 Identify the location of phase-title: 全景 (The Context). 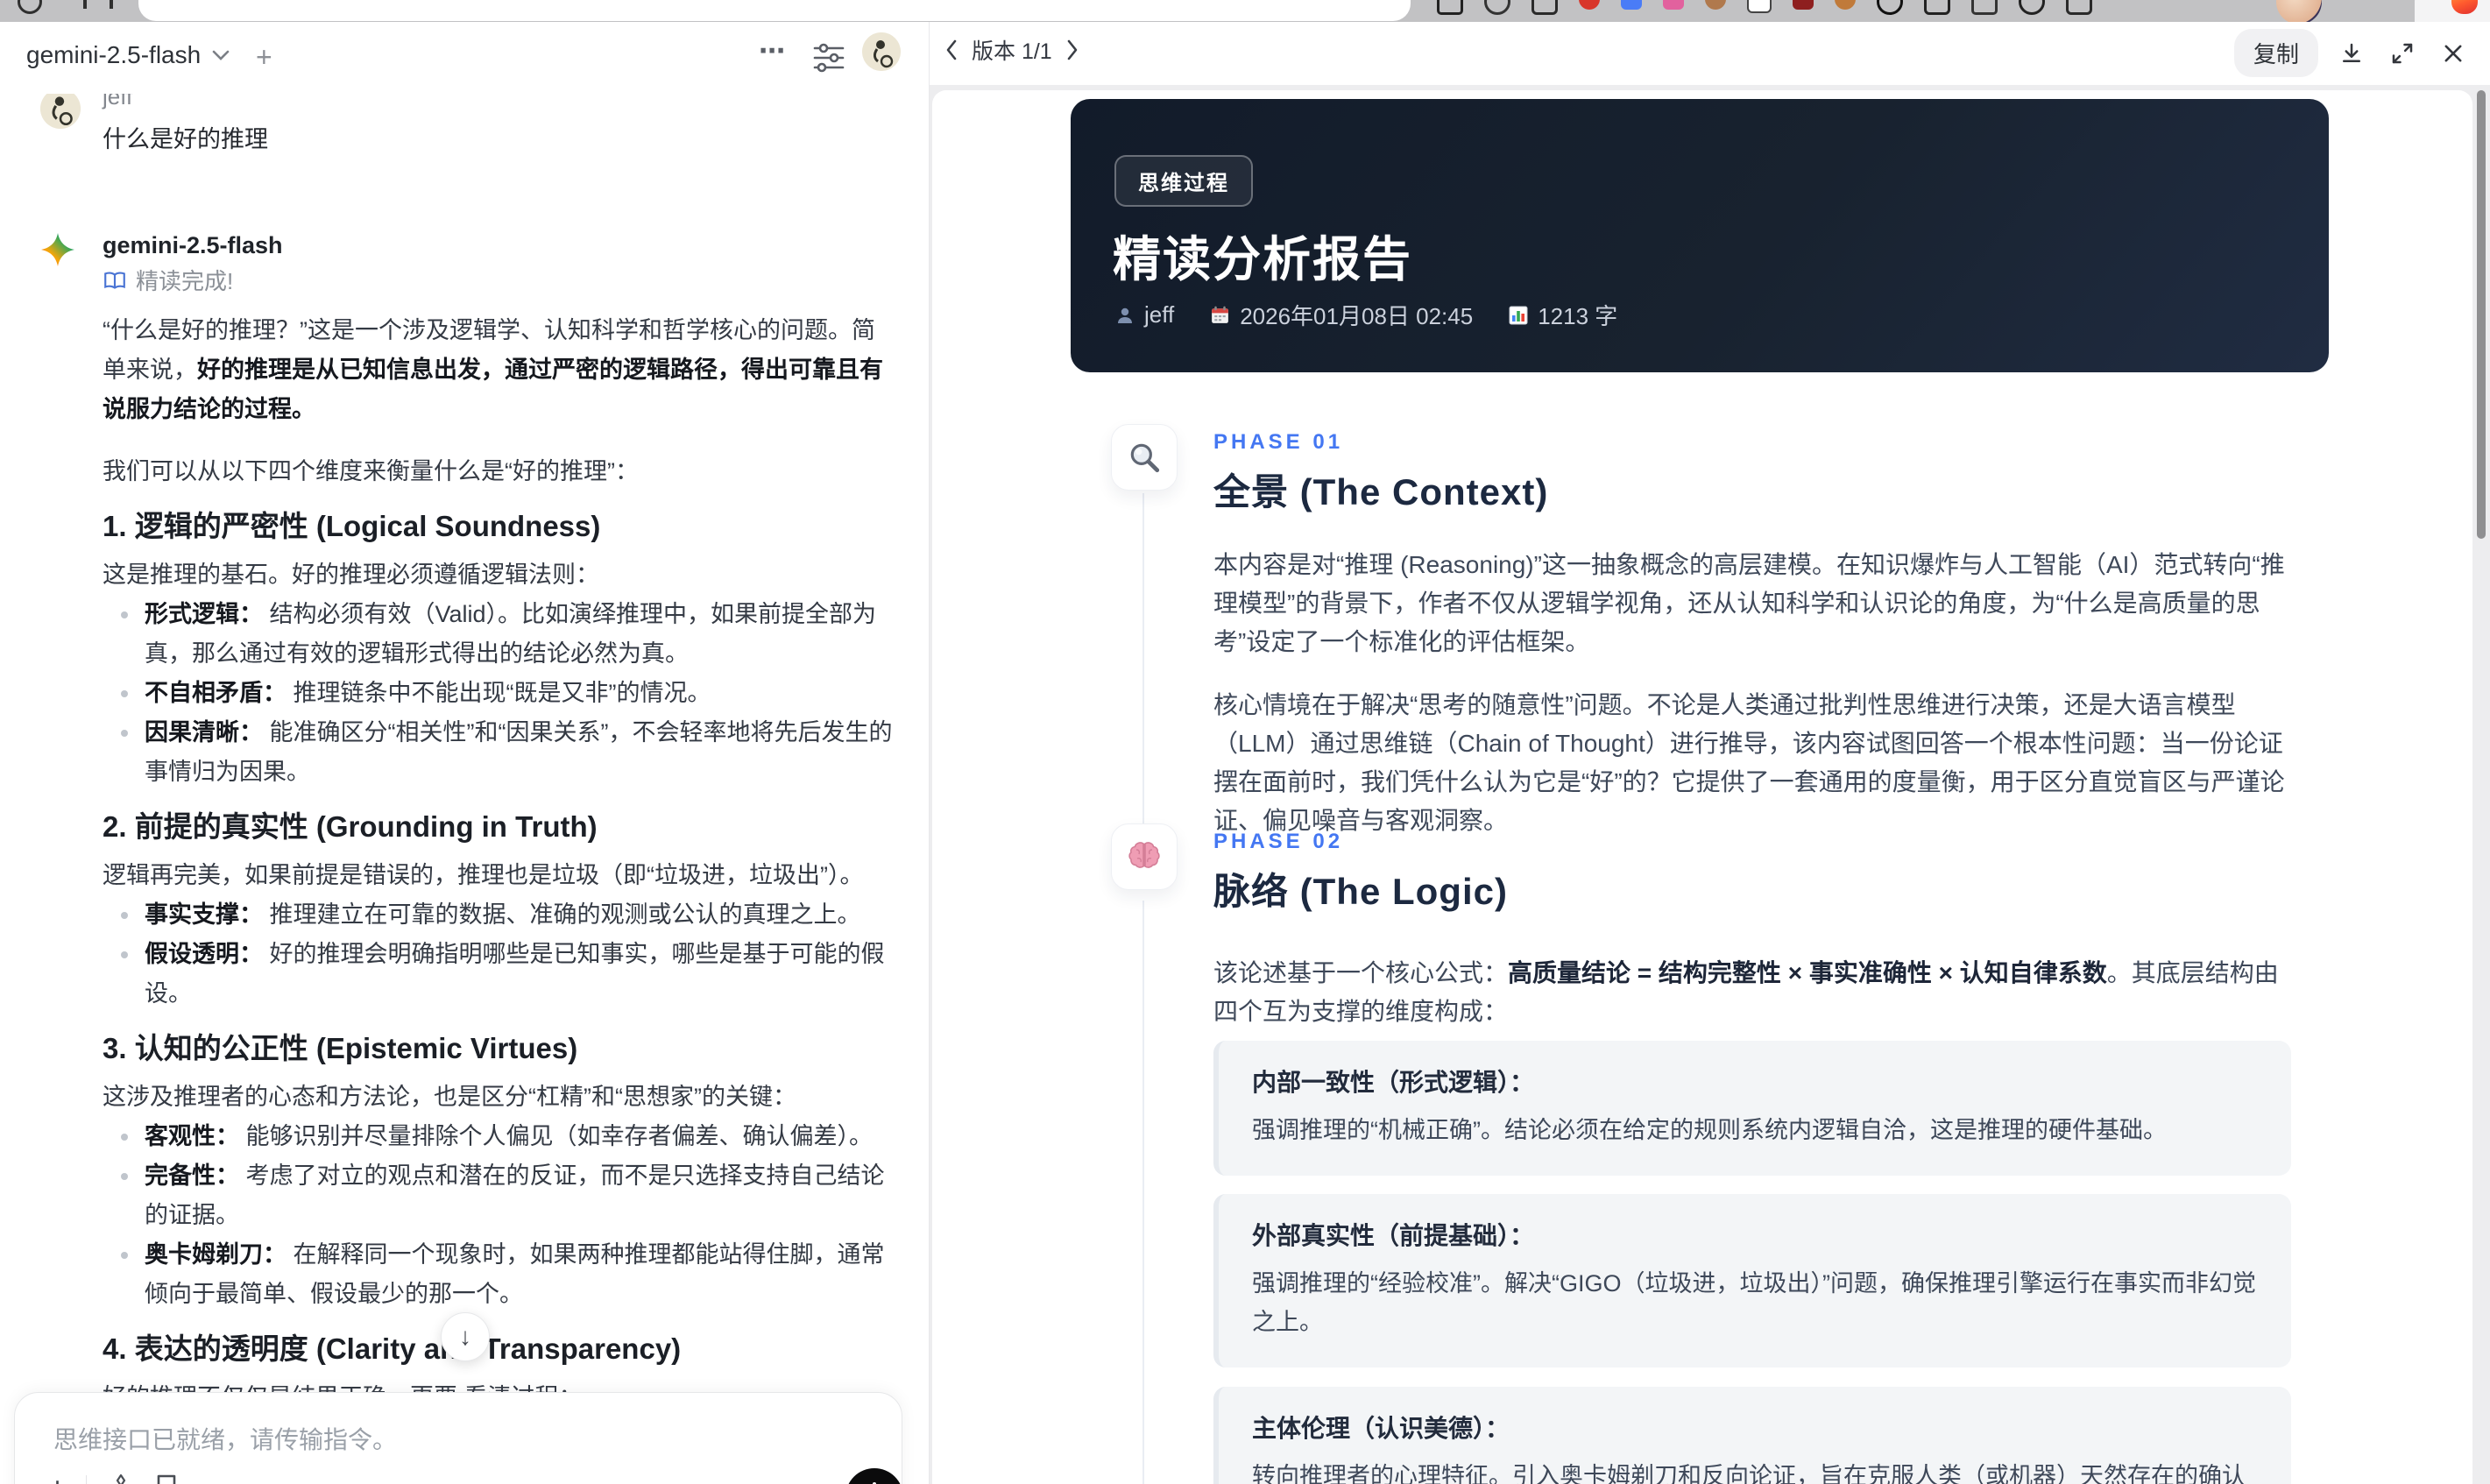
(1381, 491).